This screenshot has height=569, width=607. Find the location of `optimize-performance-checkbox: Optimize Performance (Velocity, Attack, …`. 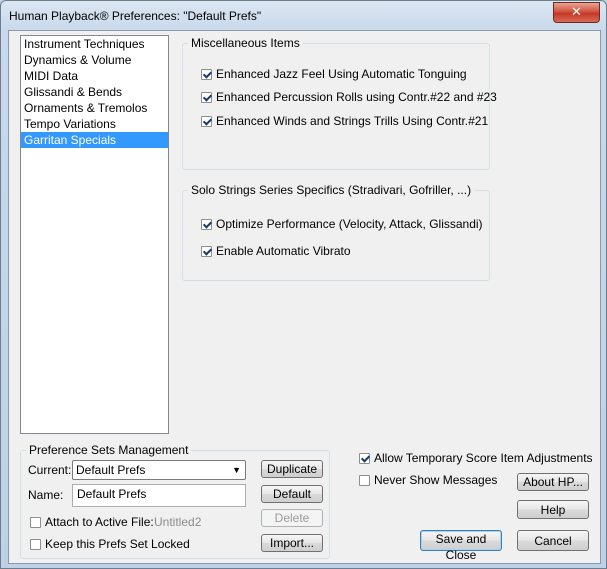

optimize-performance-checkbox: Optimize Performance (Velocity, Attack, … is located at coordinates (342, 224).